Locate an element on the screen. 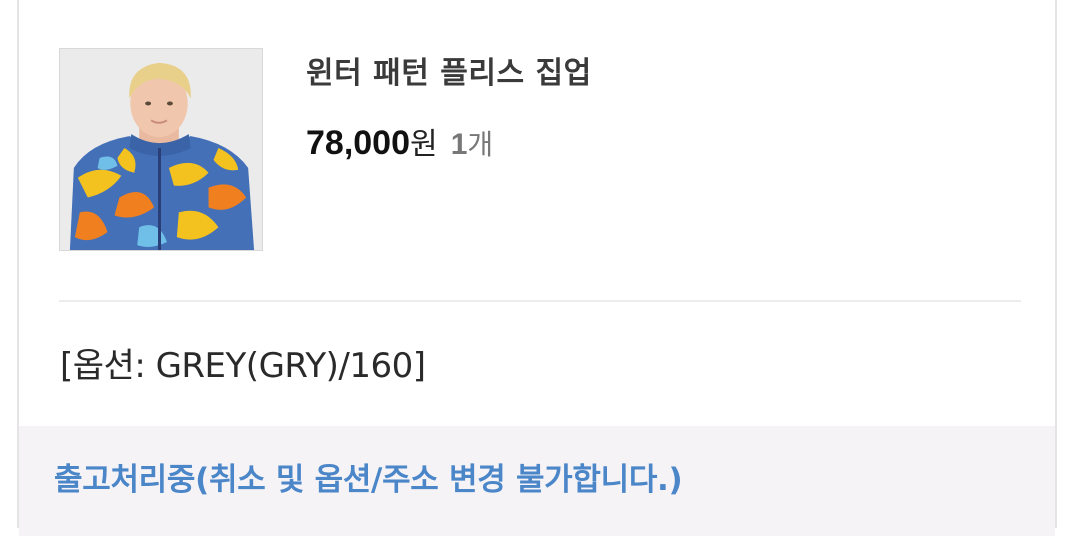 This screenshot has width=1080, height=536. product-photo-icon is located at coordinates (161, 149).